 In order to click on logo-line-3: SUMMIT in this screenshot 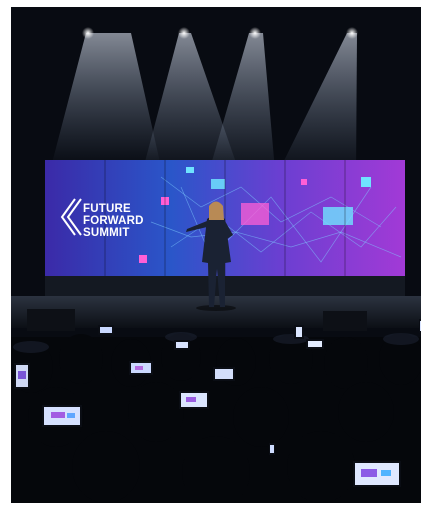, I will do `click(106, 233)`.